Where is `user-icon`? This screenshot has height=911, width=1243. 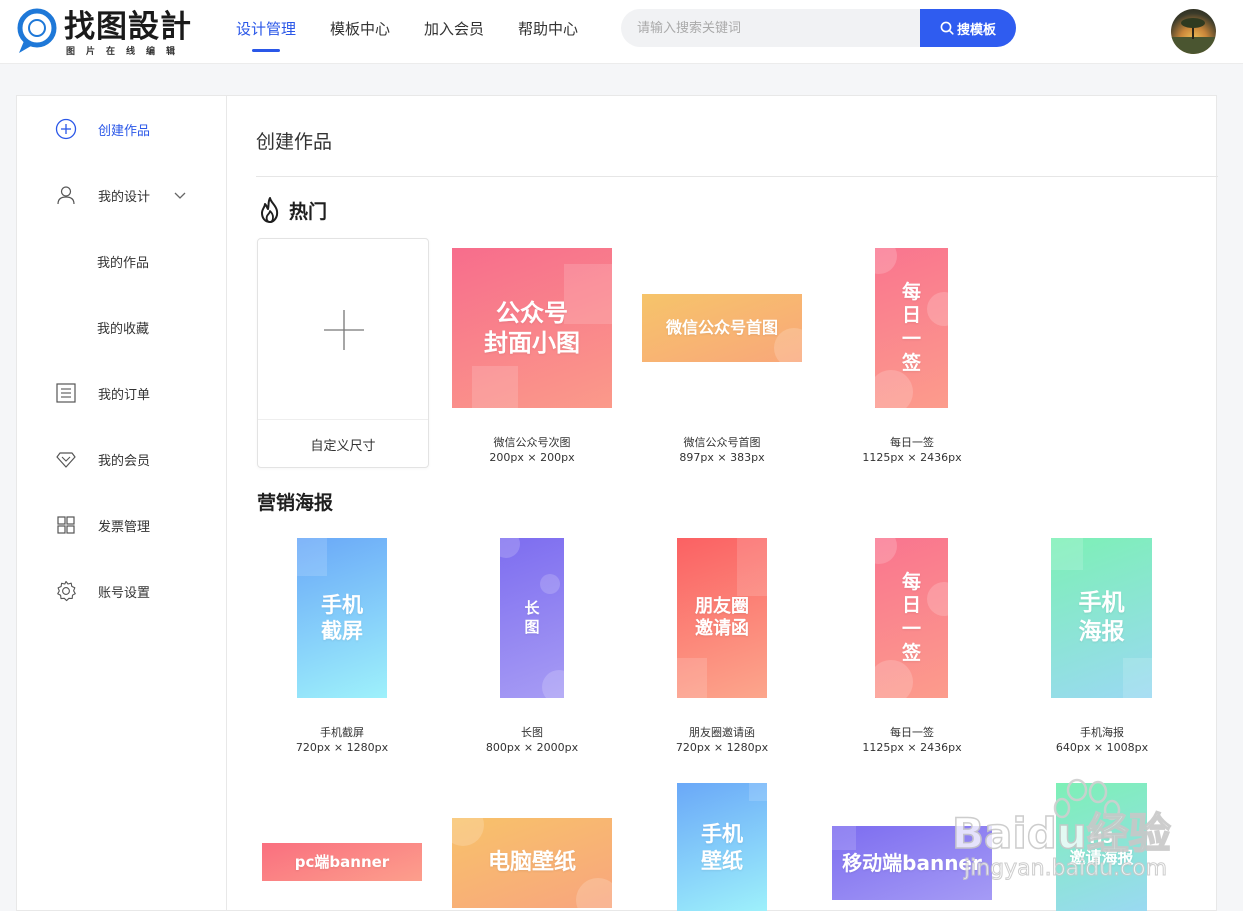
user-icon is located at coordinates (66, 195).